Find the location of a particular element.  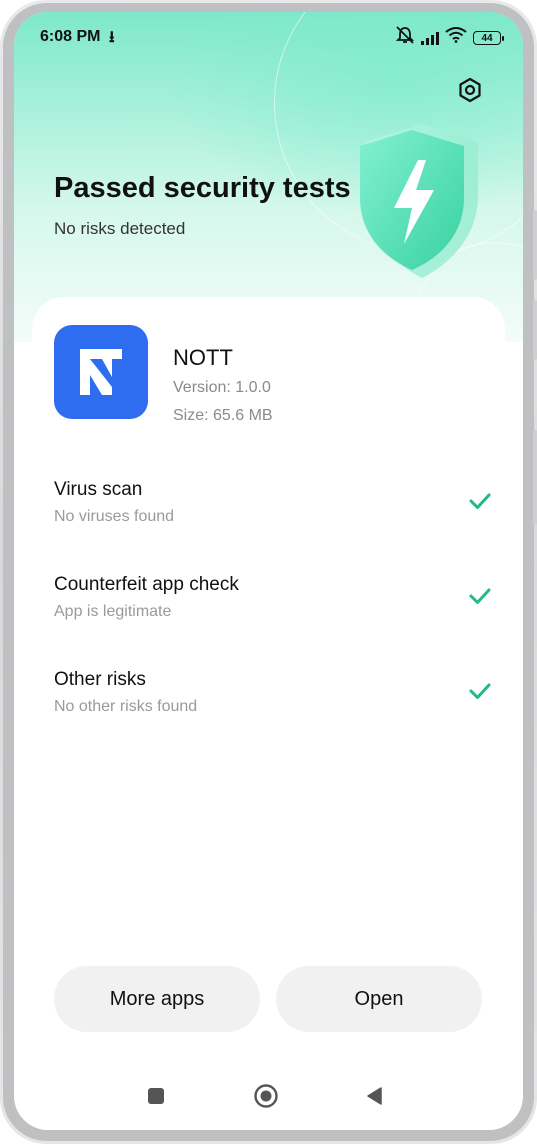

app-name: NOTT is located at coordinates (203, 357).